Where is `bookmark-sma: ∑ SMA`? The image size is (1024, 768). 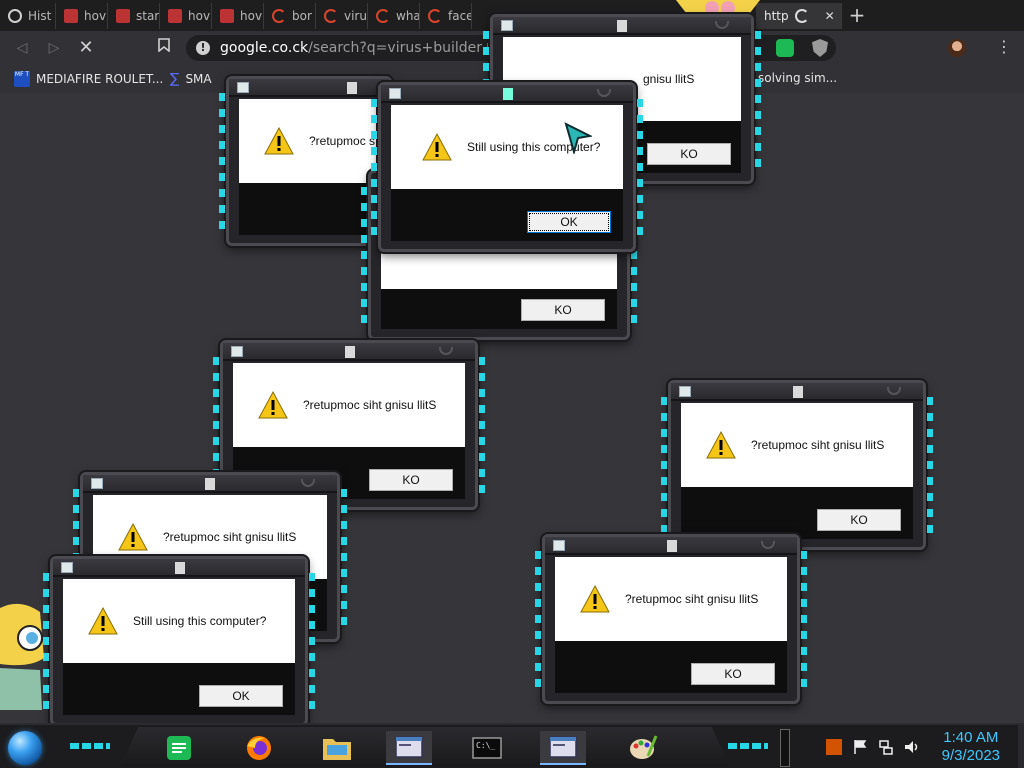
bookmark-sma: ∑ SMA is located at coordinates (191, 79).